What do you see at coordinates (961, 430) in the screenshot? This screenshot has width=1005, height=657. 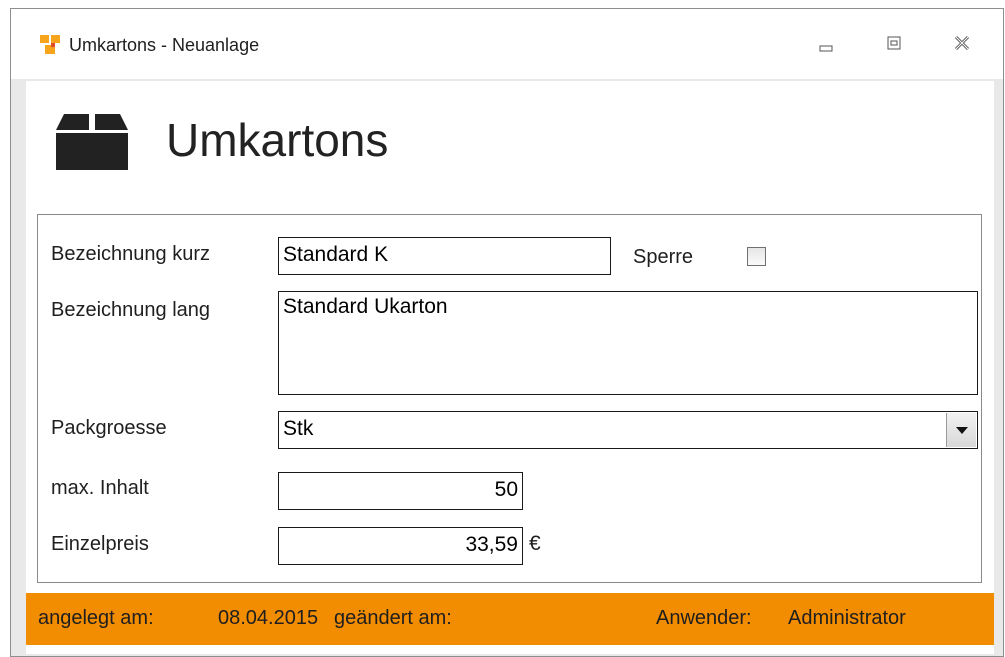 I see `chevron-down-icon` at bounding box center [961, 430].